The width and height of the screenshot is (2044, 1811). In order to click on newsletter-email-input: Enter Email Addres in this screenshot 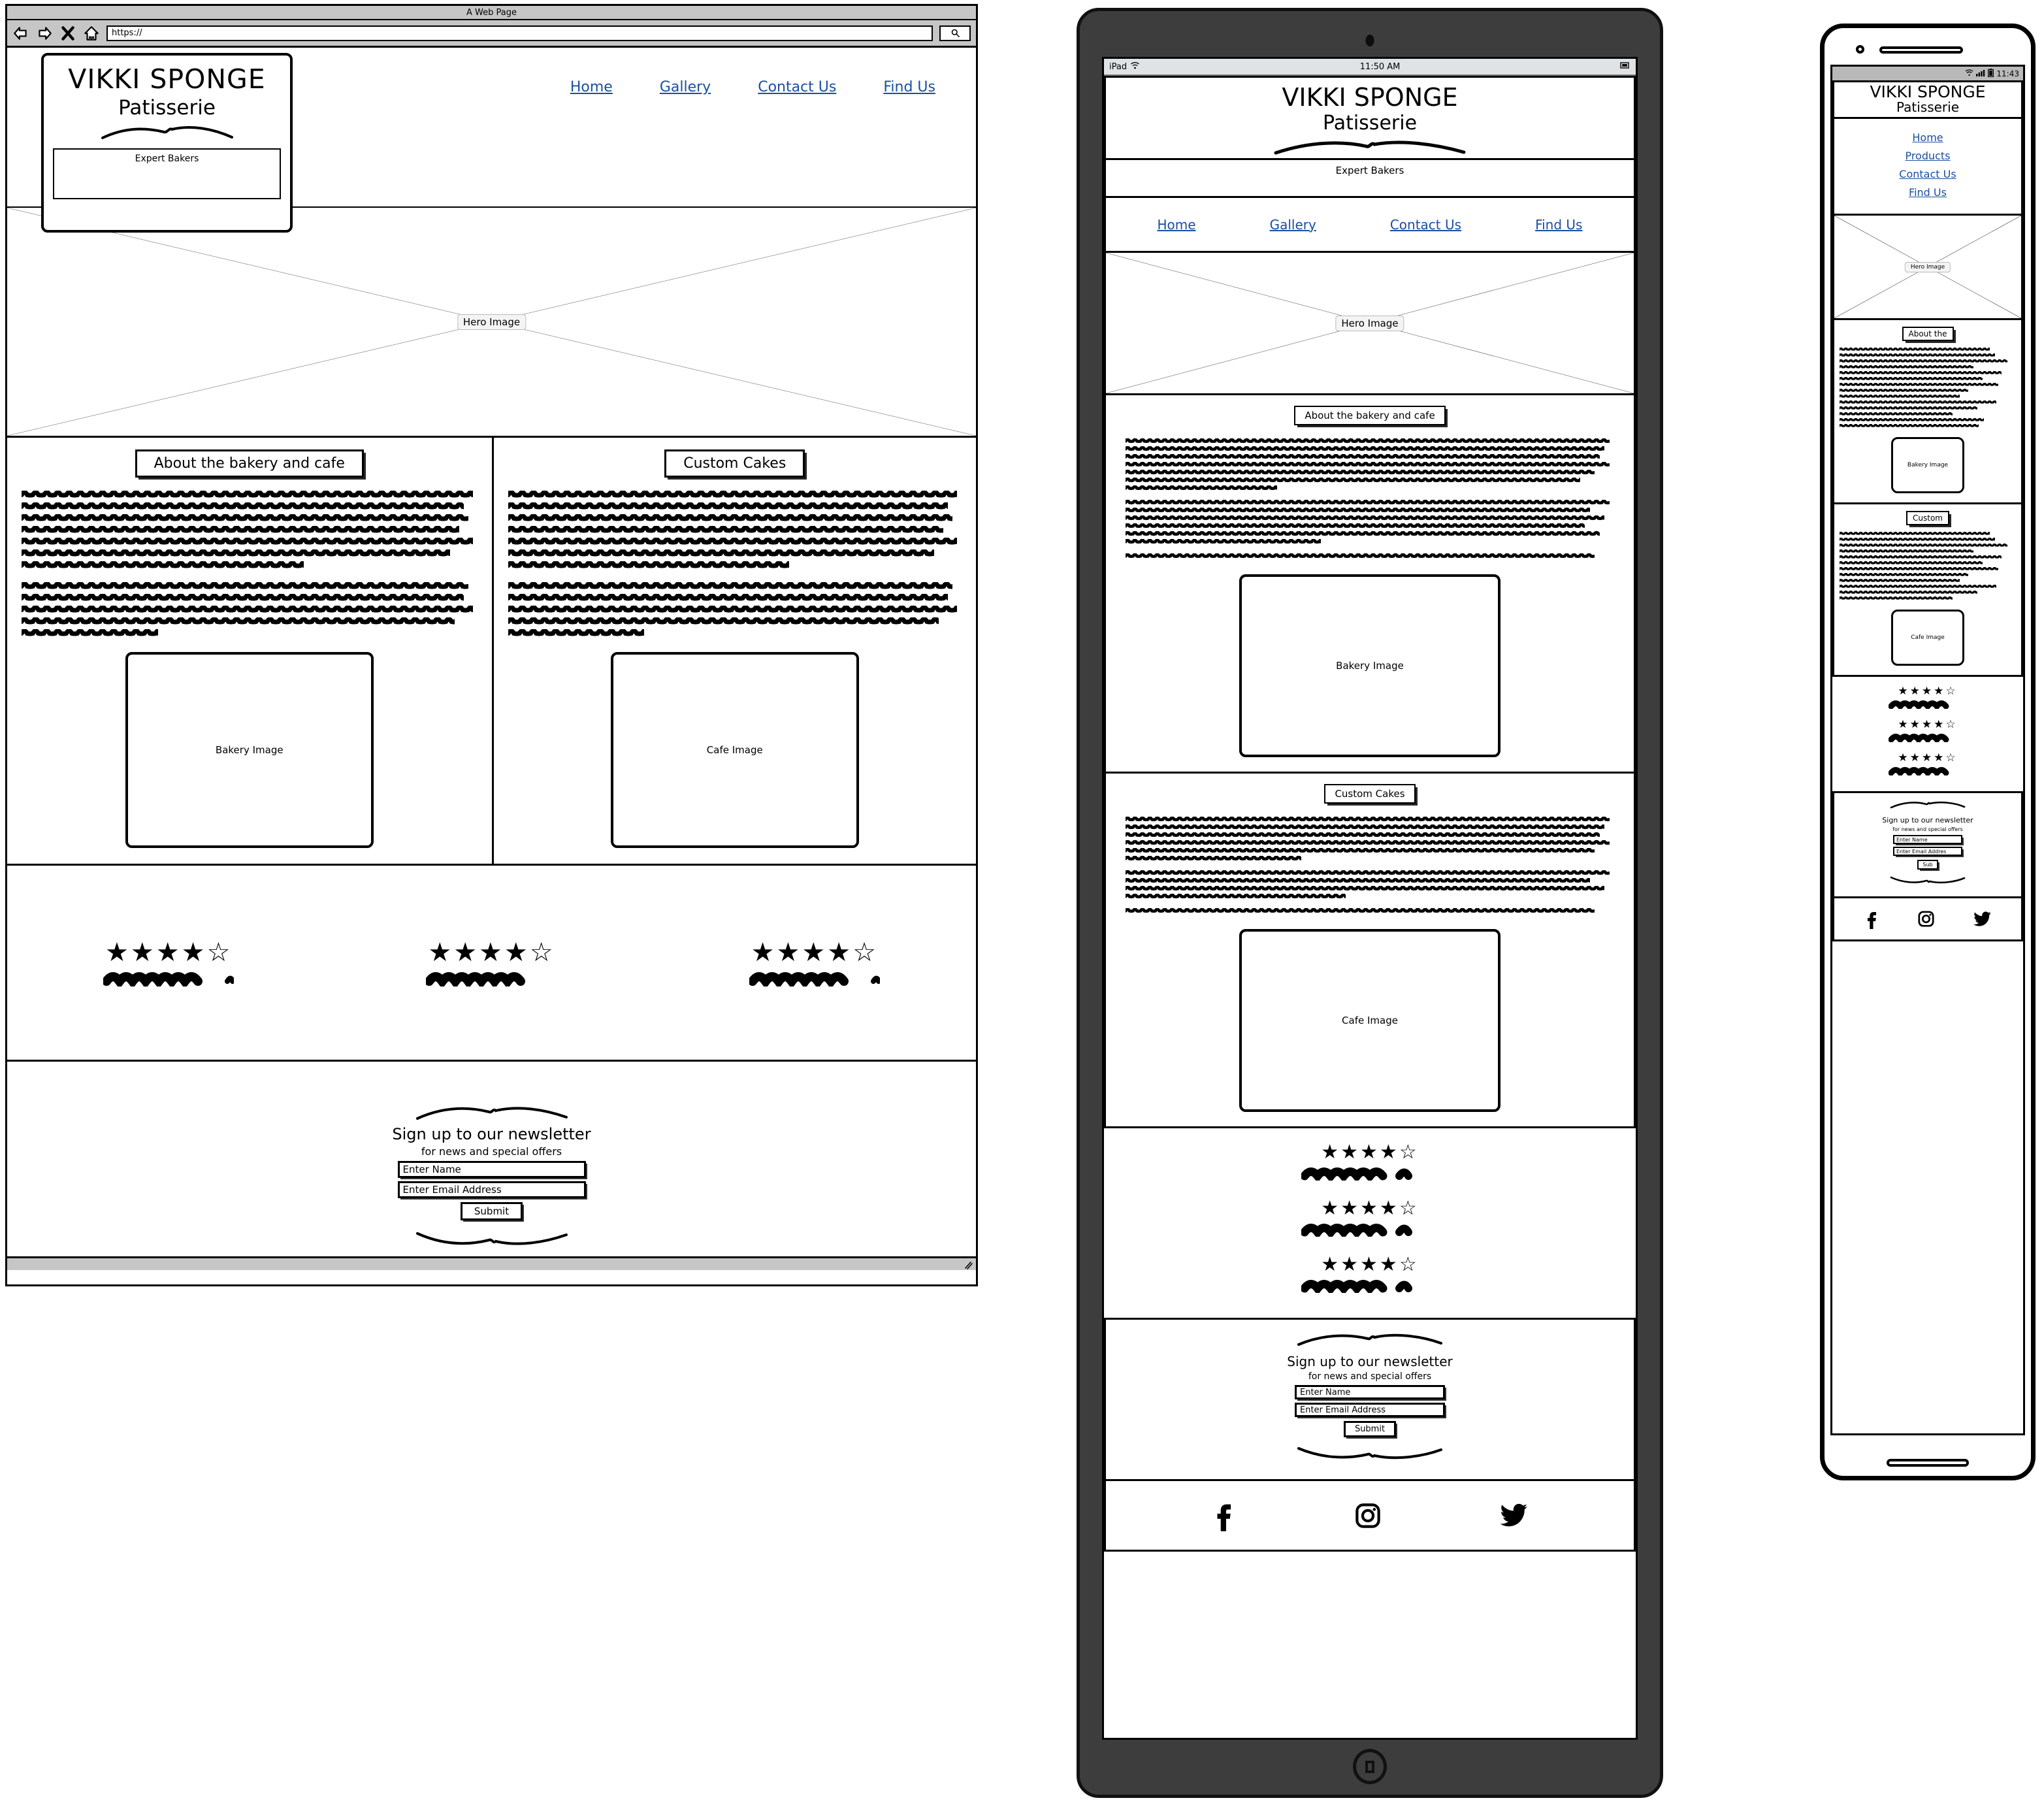, I will do `click(1927, 852)`.